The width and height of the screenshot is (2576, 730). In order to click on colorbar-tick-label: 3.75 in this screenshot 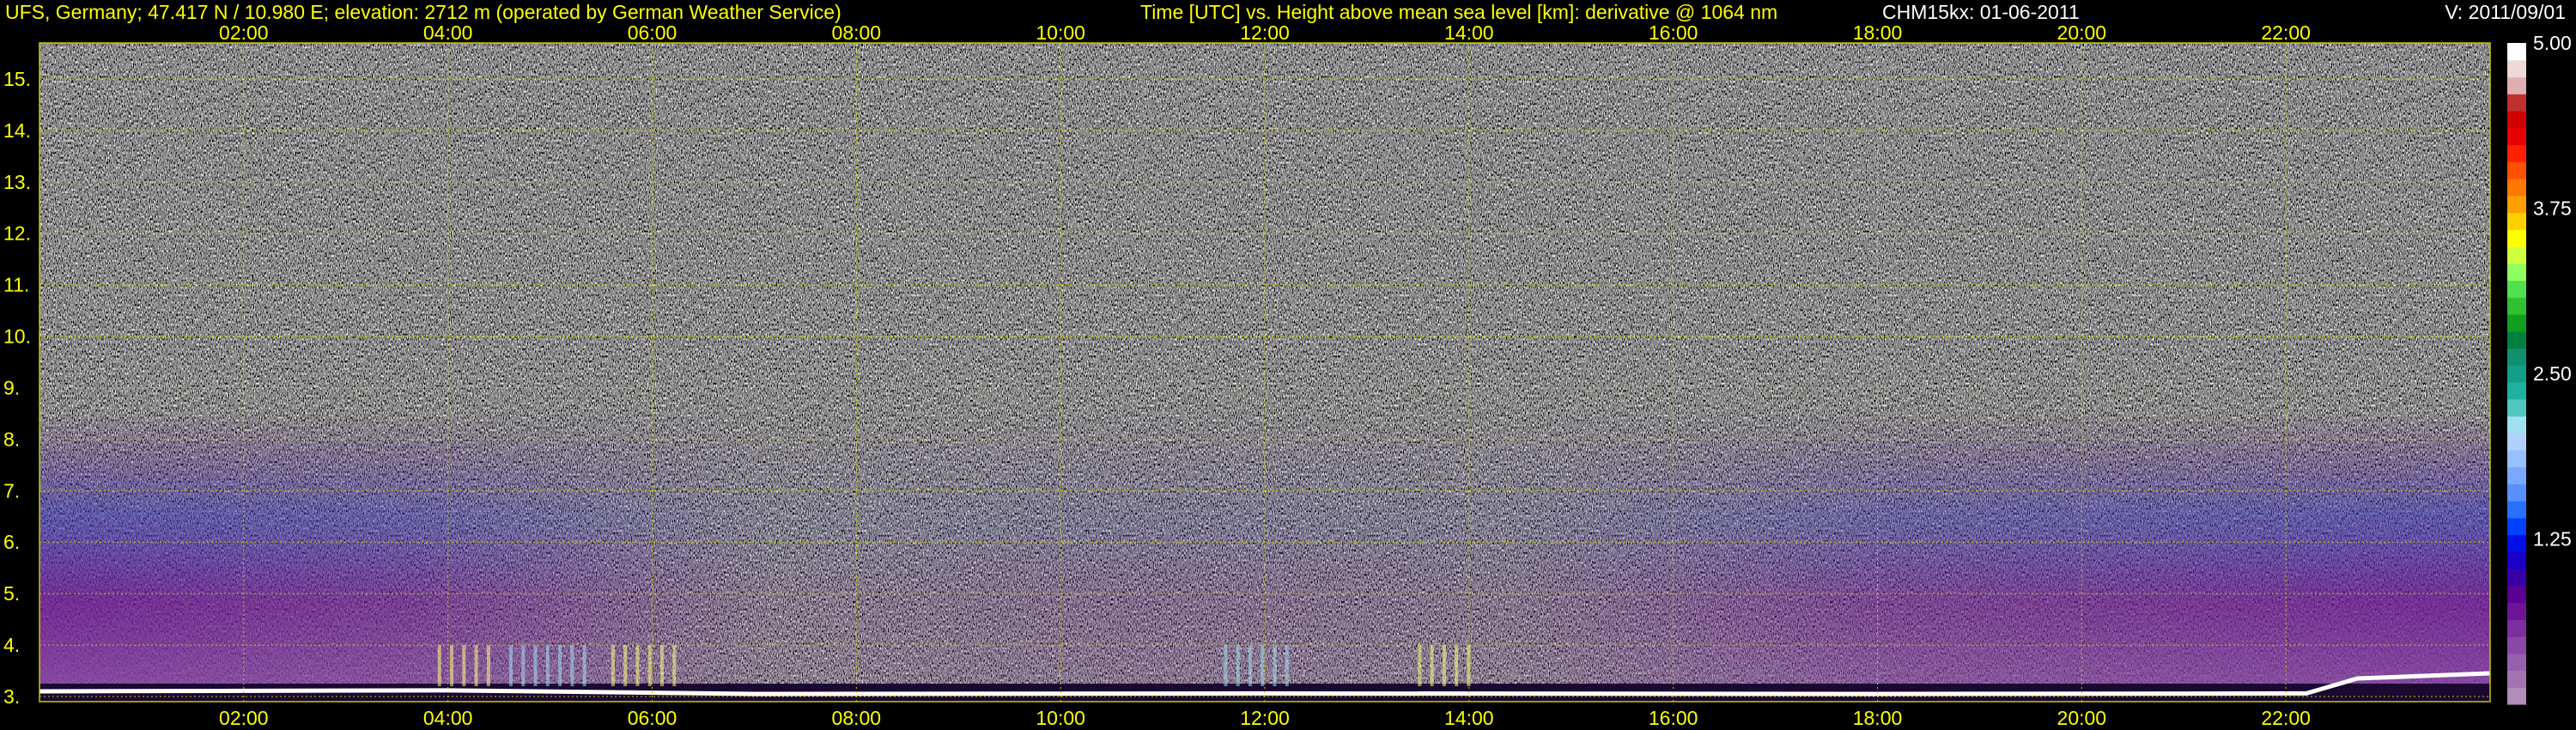, I will do `click(2552, 209)`.